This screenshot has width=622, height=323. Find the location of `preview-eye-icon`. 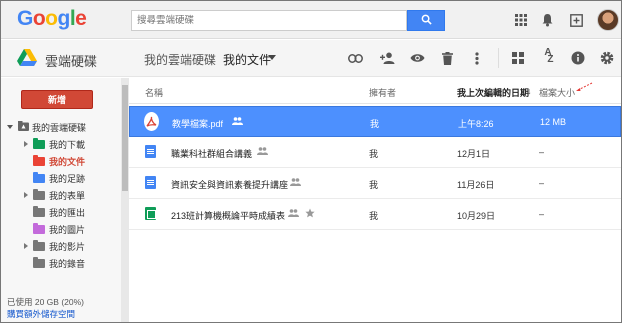

preview-eye-icon is located at coordinates (417, 58).